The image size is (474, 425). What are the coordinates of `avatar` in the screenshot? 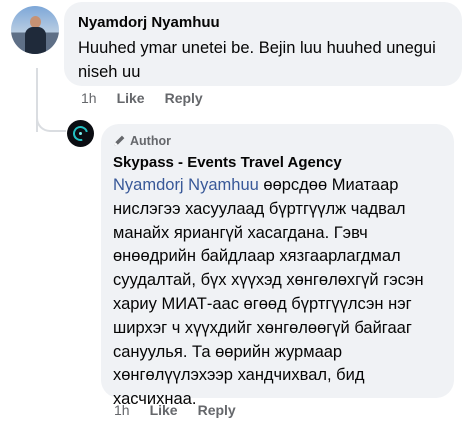 It's located at (35, 30).